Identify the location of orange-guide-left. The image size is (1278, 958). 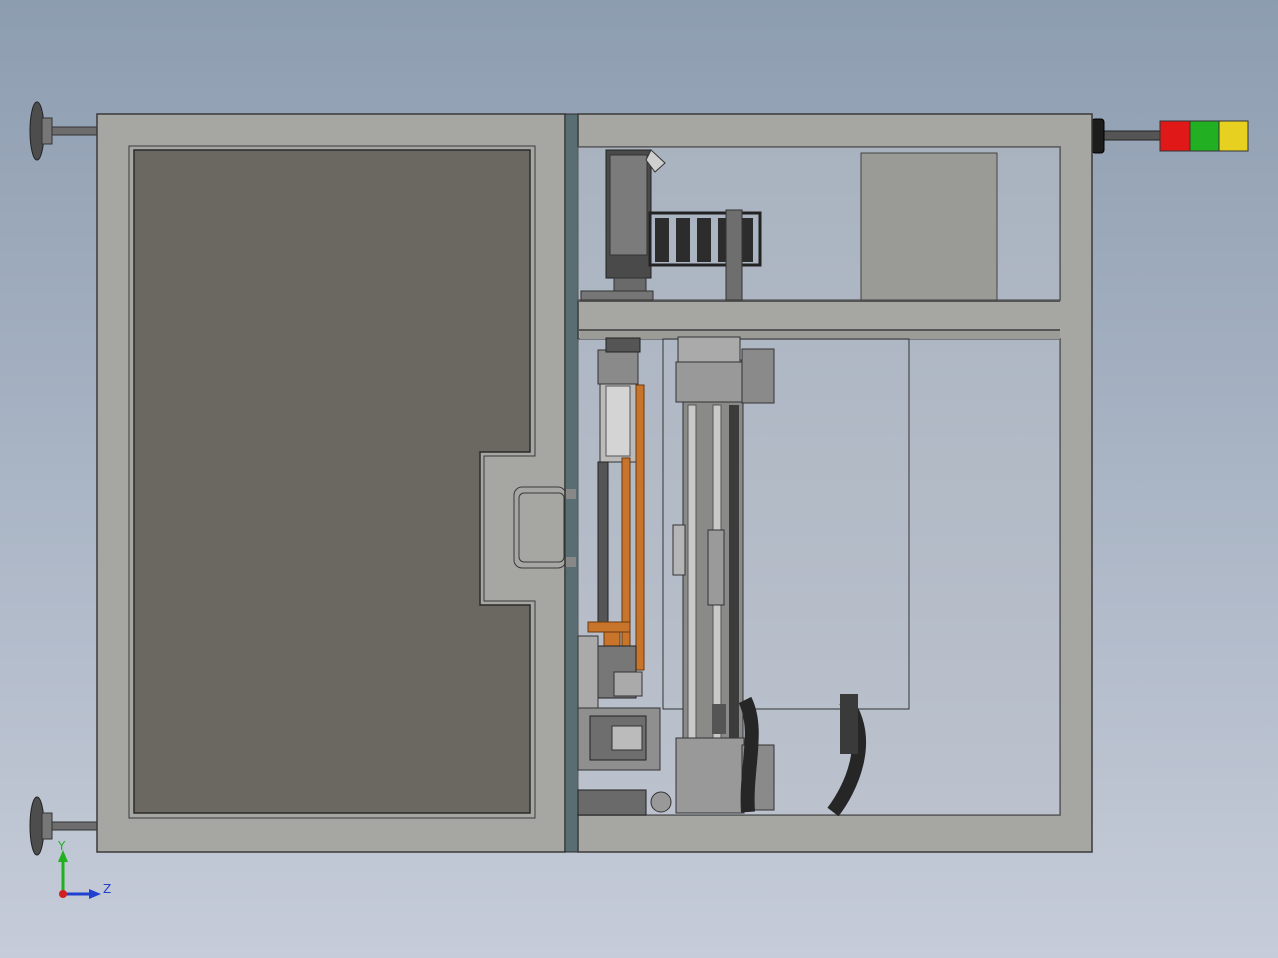
(626, 564).